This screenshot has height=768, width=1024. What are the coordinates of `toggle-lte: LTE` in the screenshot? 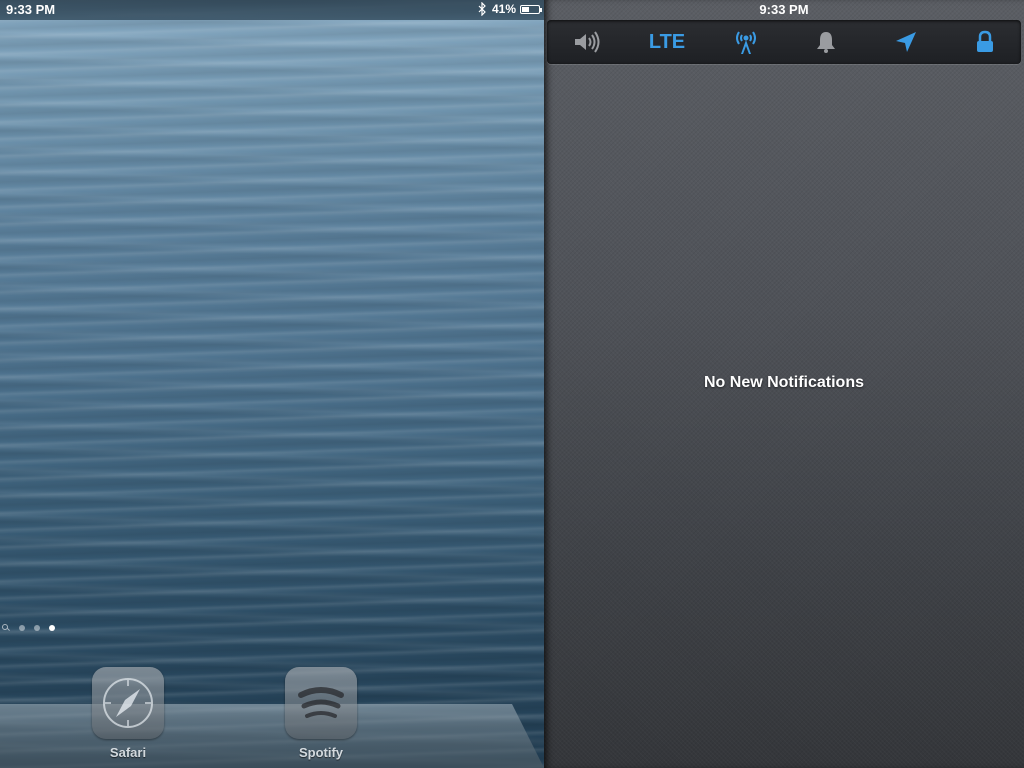 It's located at (667, 42).